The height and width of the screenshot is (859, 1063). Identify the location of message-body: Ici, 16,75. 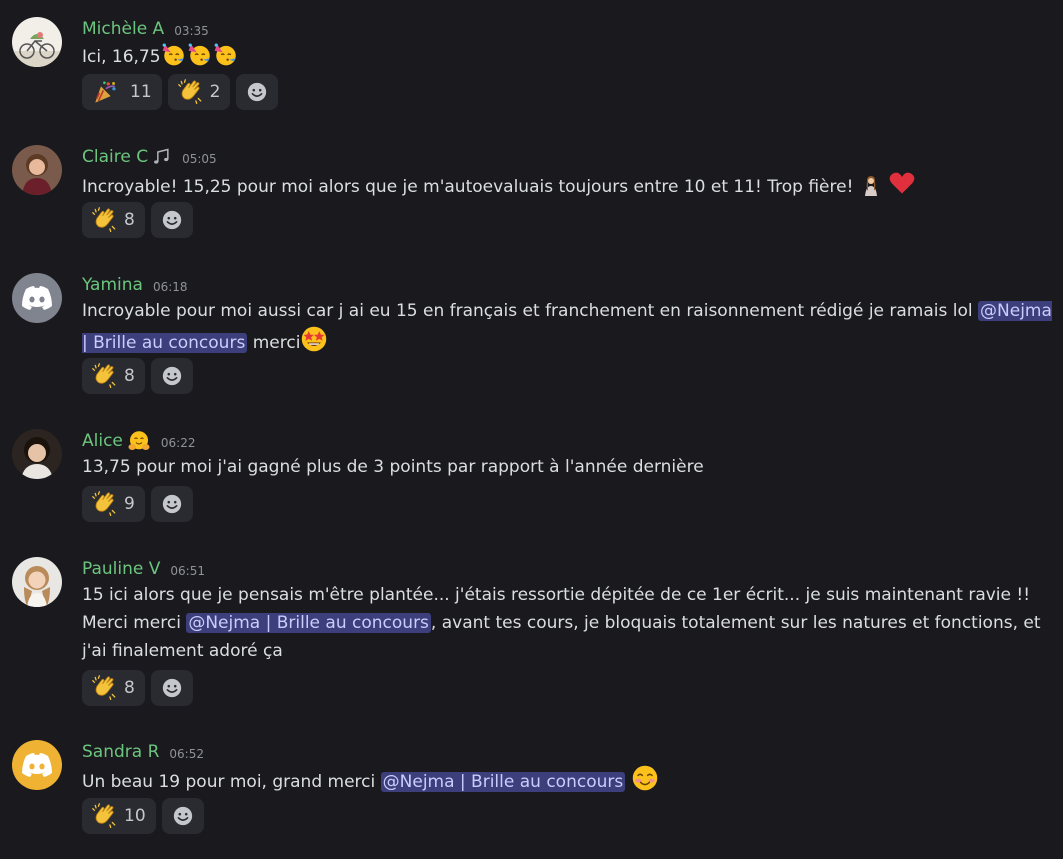
(567, 56).